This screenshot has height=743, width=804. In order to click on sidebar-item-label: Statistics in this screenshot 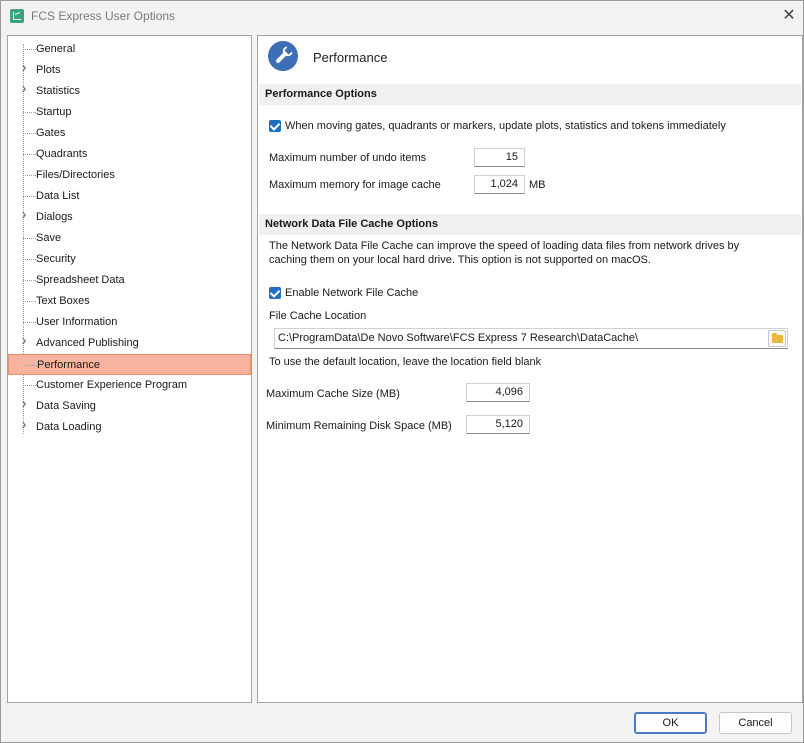, I will do `click(58, 91)`.